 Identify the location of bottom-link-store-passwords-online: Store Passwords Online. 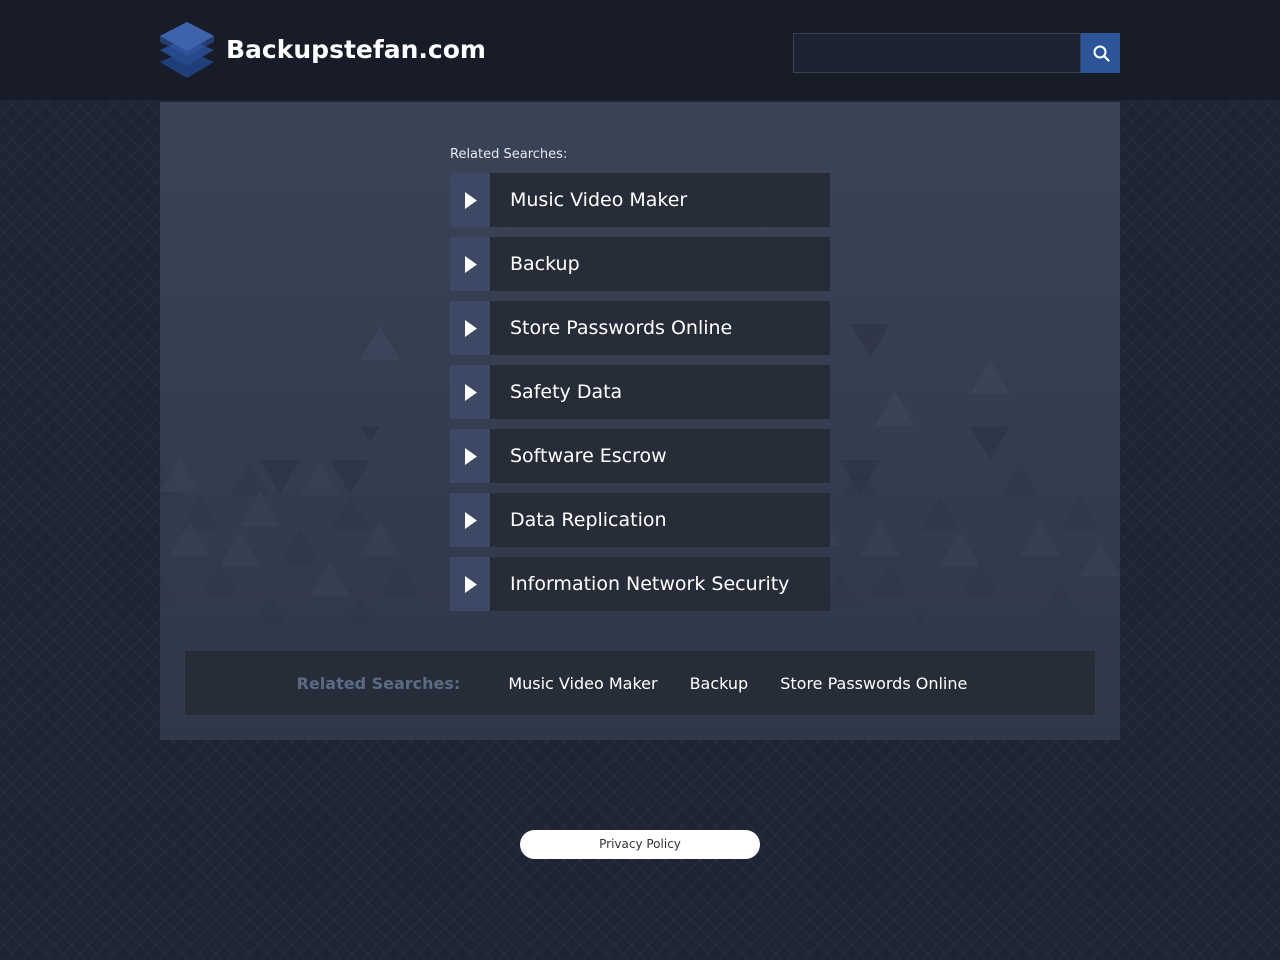
(873, 683).